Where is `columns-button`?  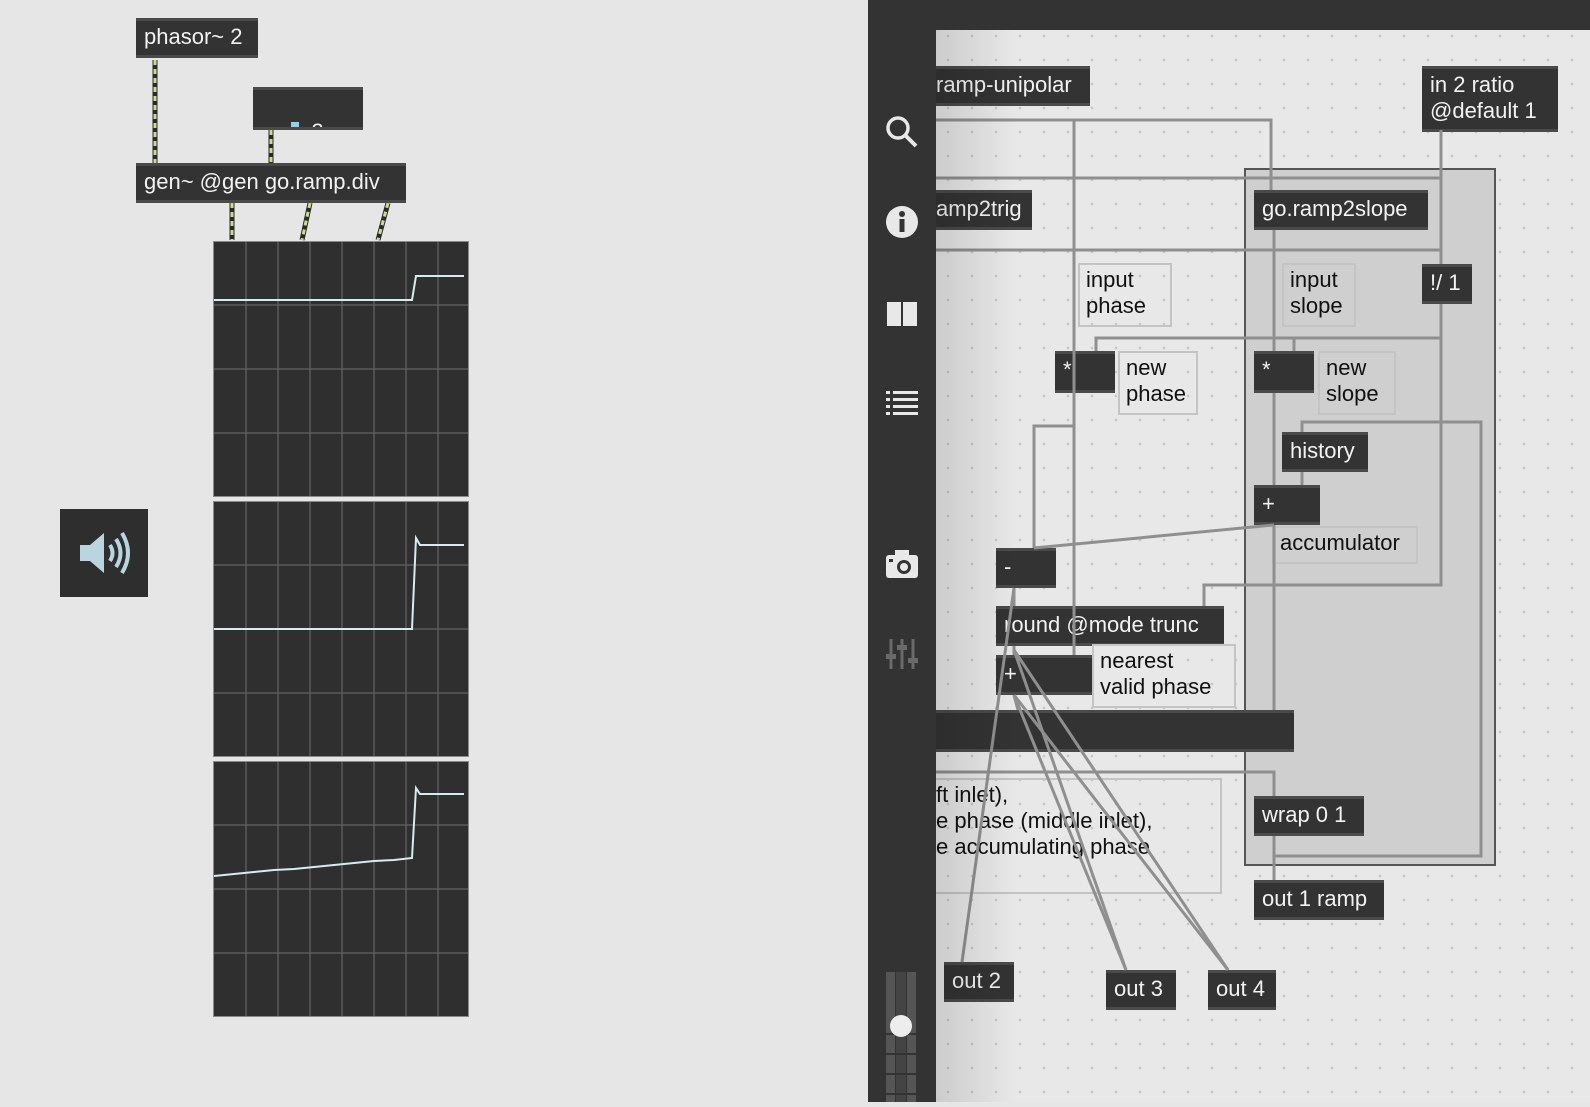
columns-button is located at coordinates (902, 314).